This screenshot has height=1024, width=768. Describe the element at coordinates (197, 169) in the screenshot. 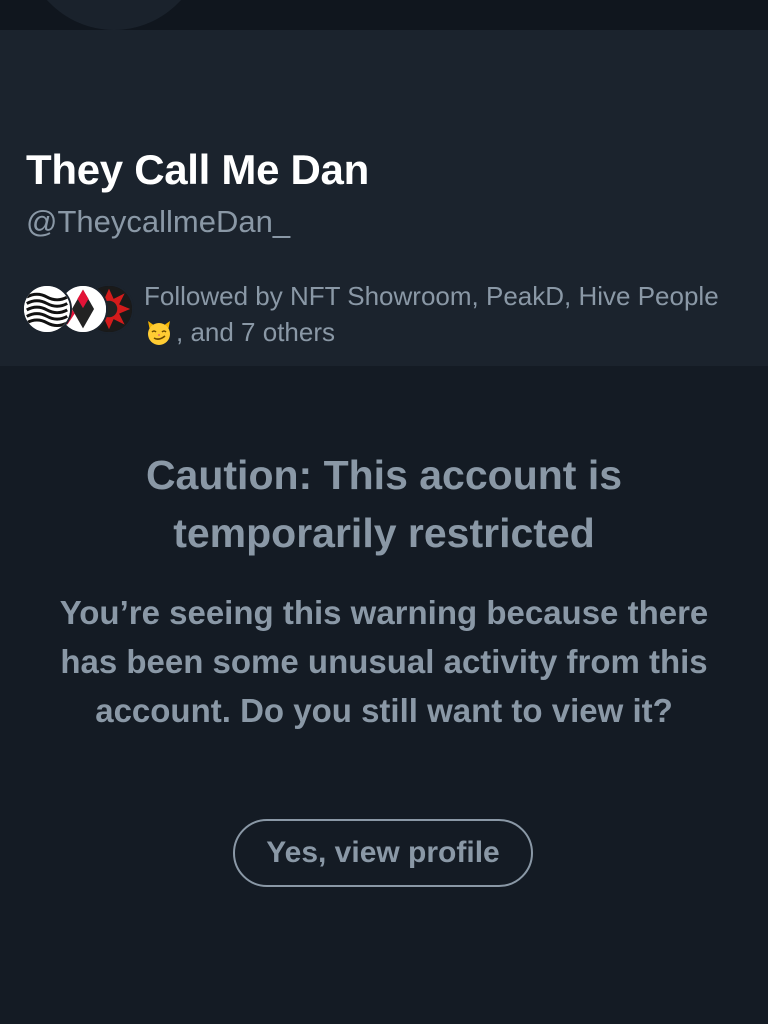

I see `profile-display-name: They Call Me Dan` at that location.